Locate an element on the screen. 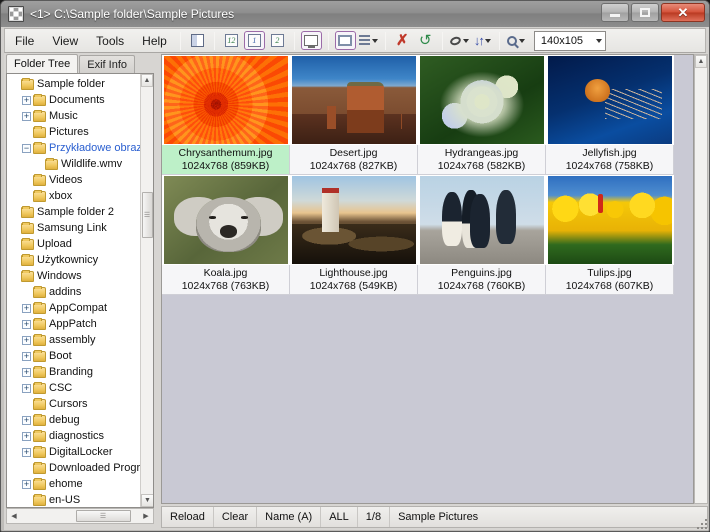 This screenshot has width=710, height=532. menu-view: View is located at coordinates (65, 41).